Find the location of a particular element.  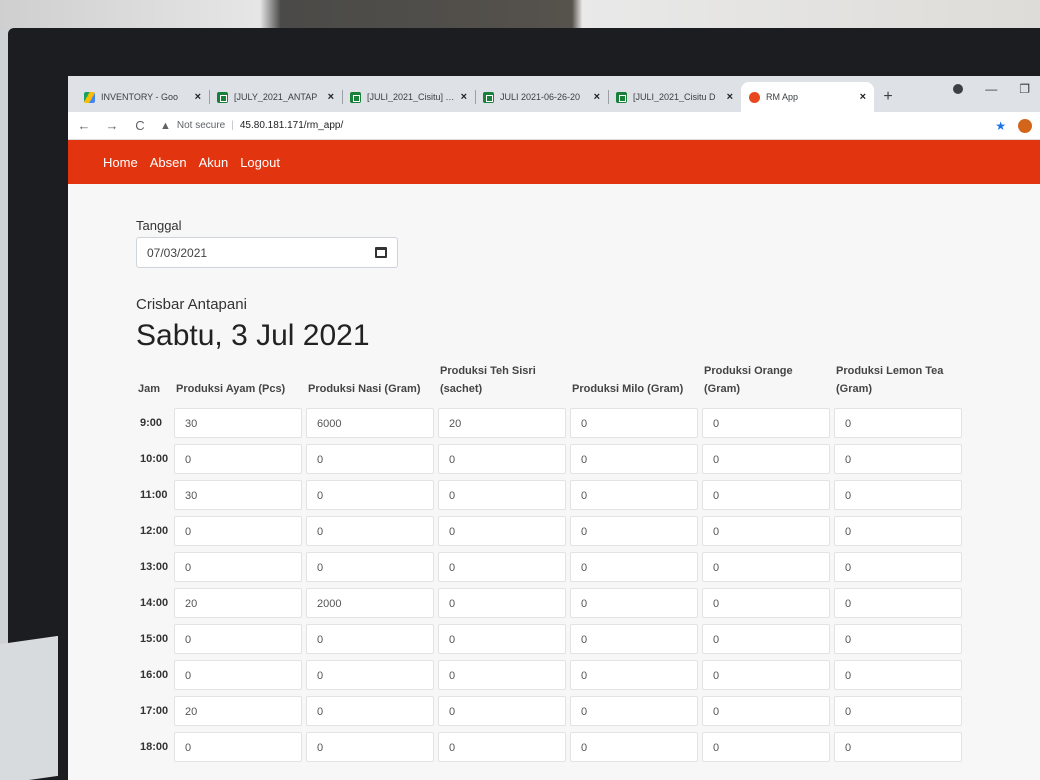

quantity-input: 2000 is located at coordinates (370, 603).